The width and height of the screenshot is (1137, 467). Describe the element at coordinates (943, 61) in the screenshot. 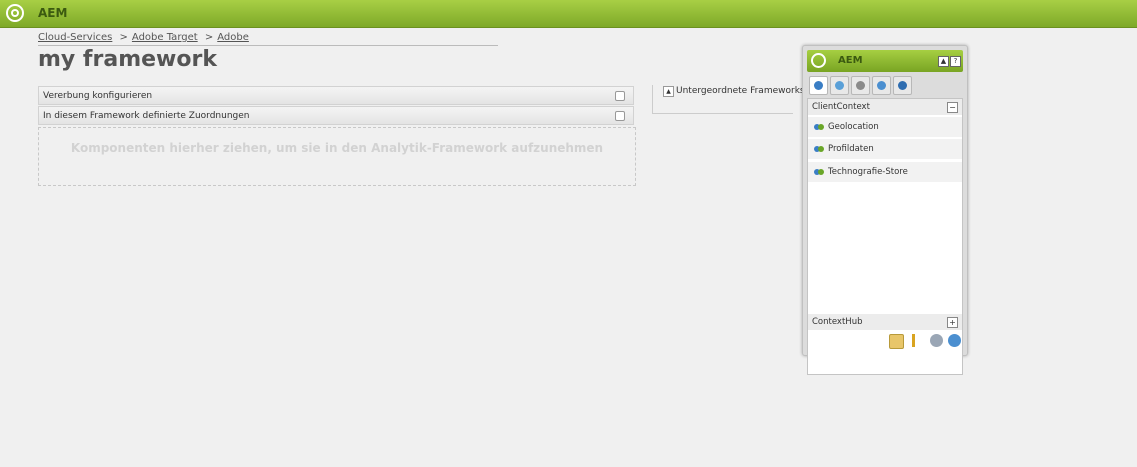

I see `collapse-button: ▲` at that location.